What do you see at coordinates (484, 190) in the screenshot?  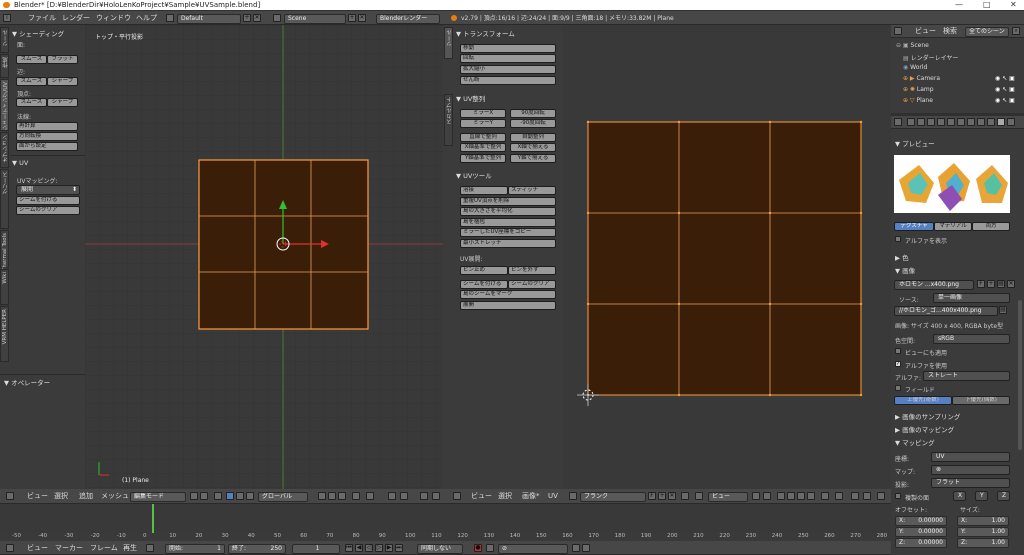 I see `weld-button: 溶接` at bounding box center [484, 190].